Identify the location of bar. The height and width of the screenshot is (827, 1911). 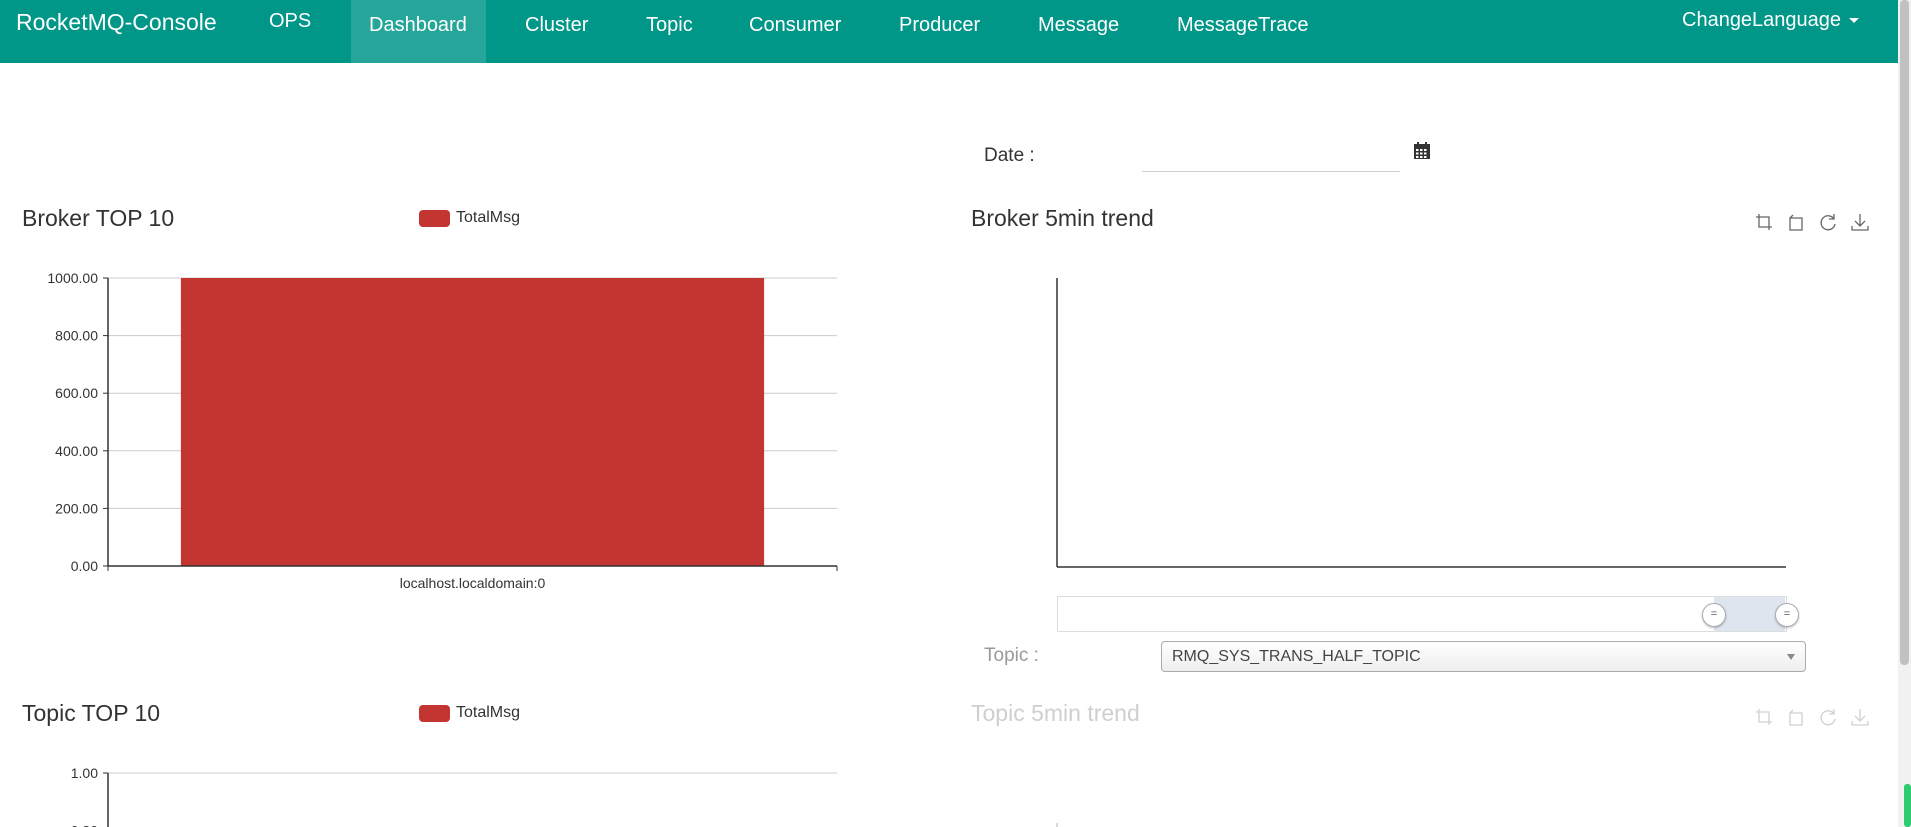
(472, 422).